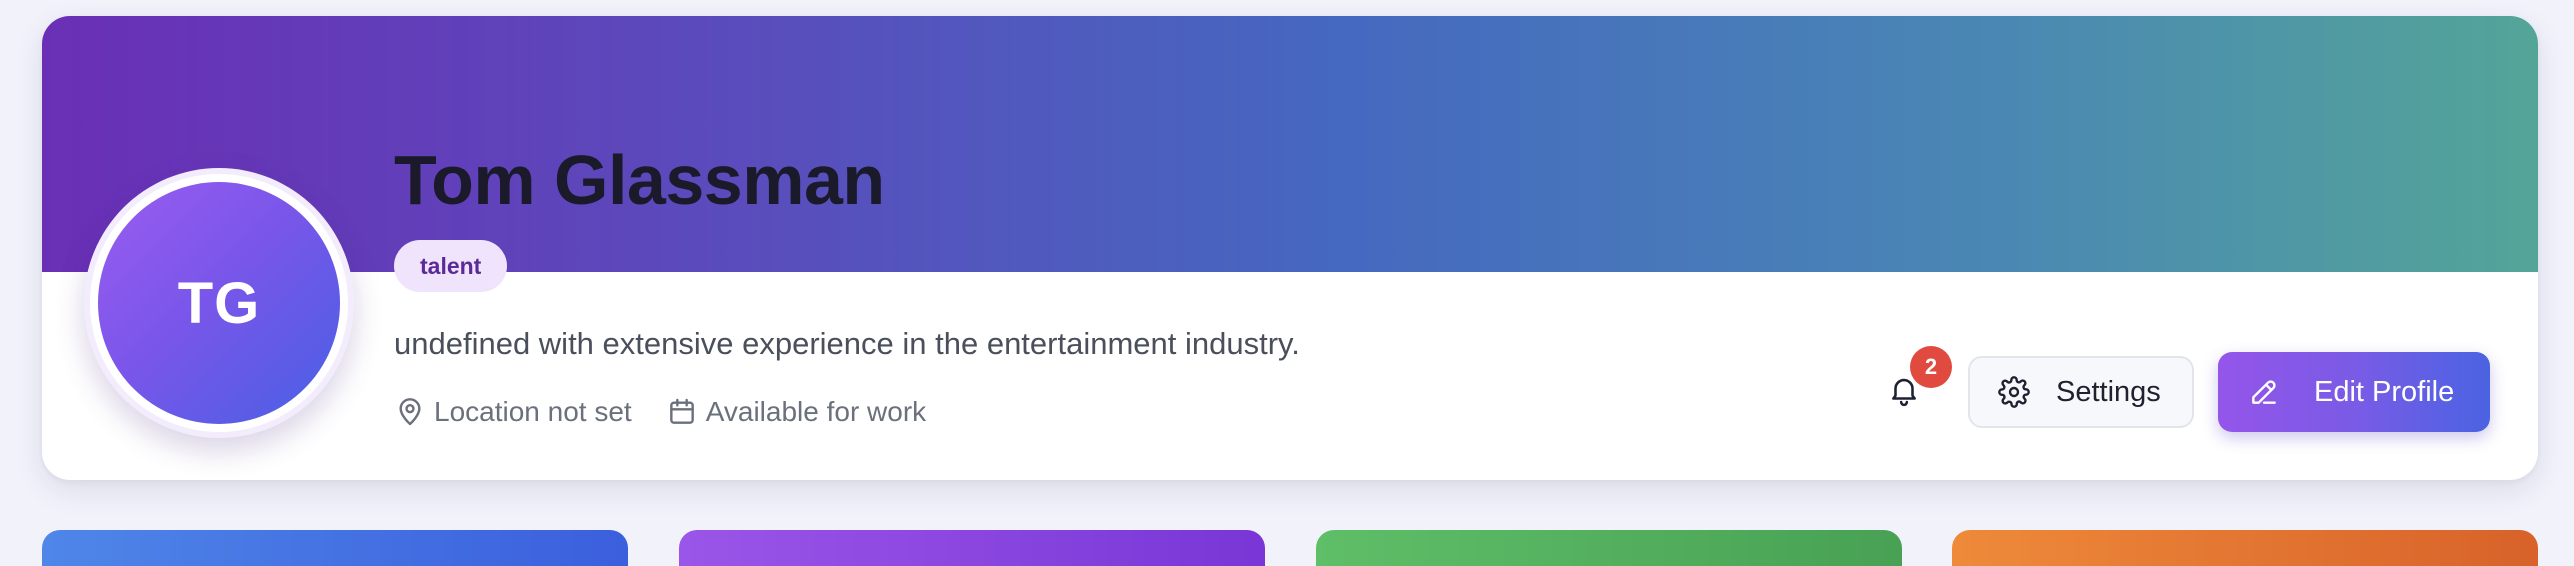 This screenshot has height=566, width=2574. I want to click on settings-button: Settings, so click(2081, 392).